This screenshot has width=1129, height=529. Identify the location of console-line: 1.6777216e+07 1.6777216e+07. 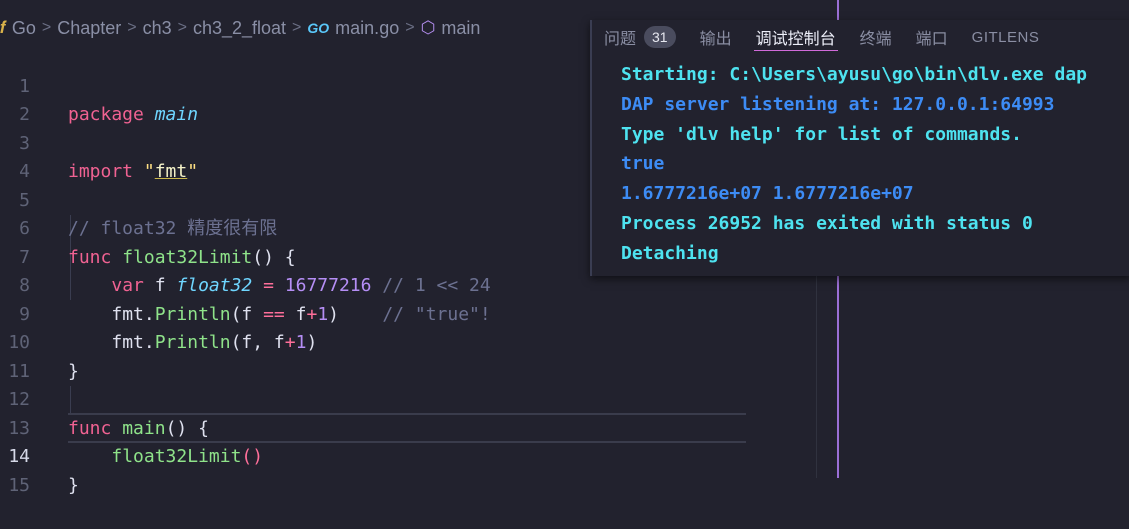
(767, 194).